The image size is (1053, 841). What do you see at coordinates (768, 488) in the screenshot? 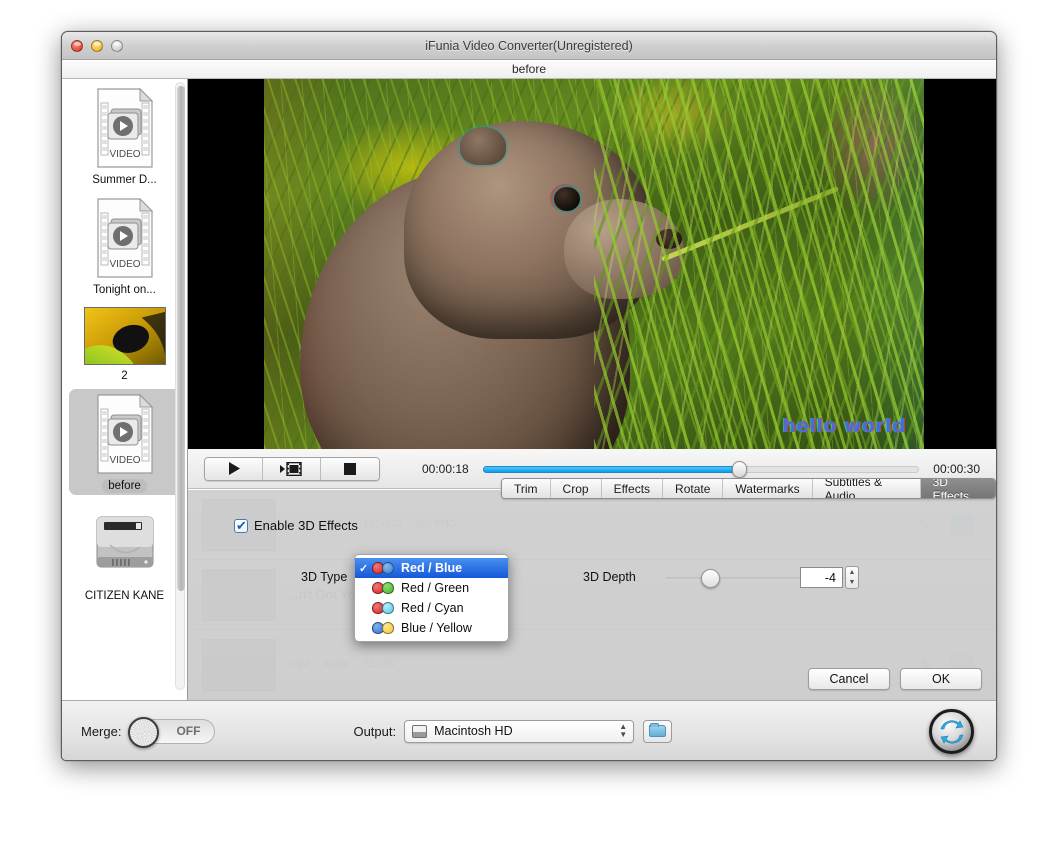
I see `tab-watermarks: Watermarks` at bounding box center [768, 488].